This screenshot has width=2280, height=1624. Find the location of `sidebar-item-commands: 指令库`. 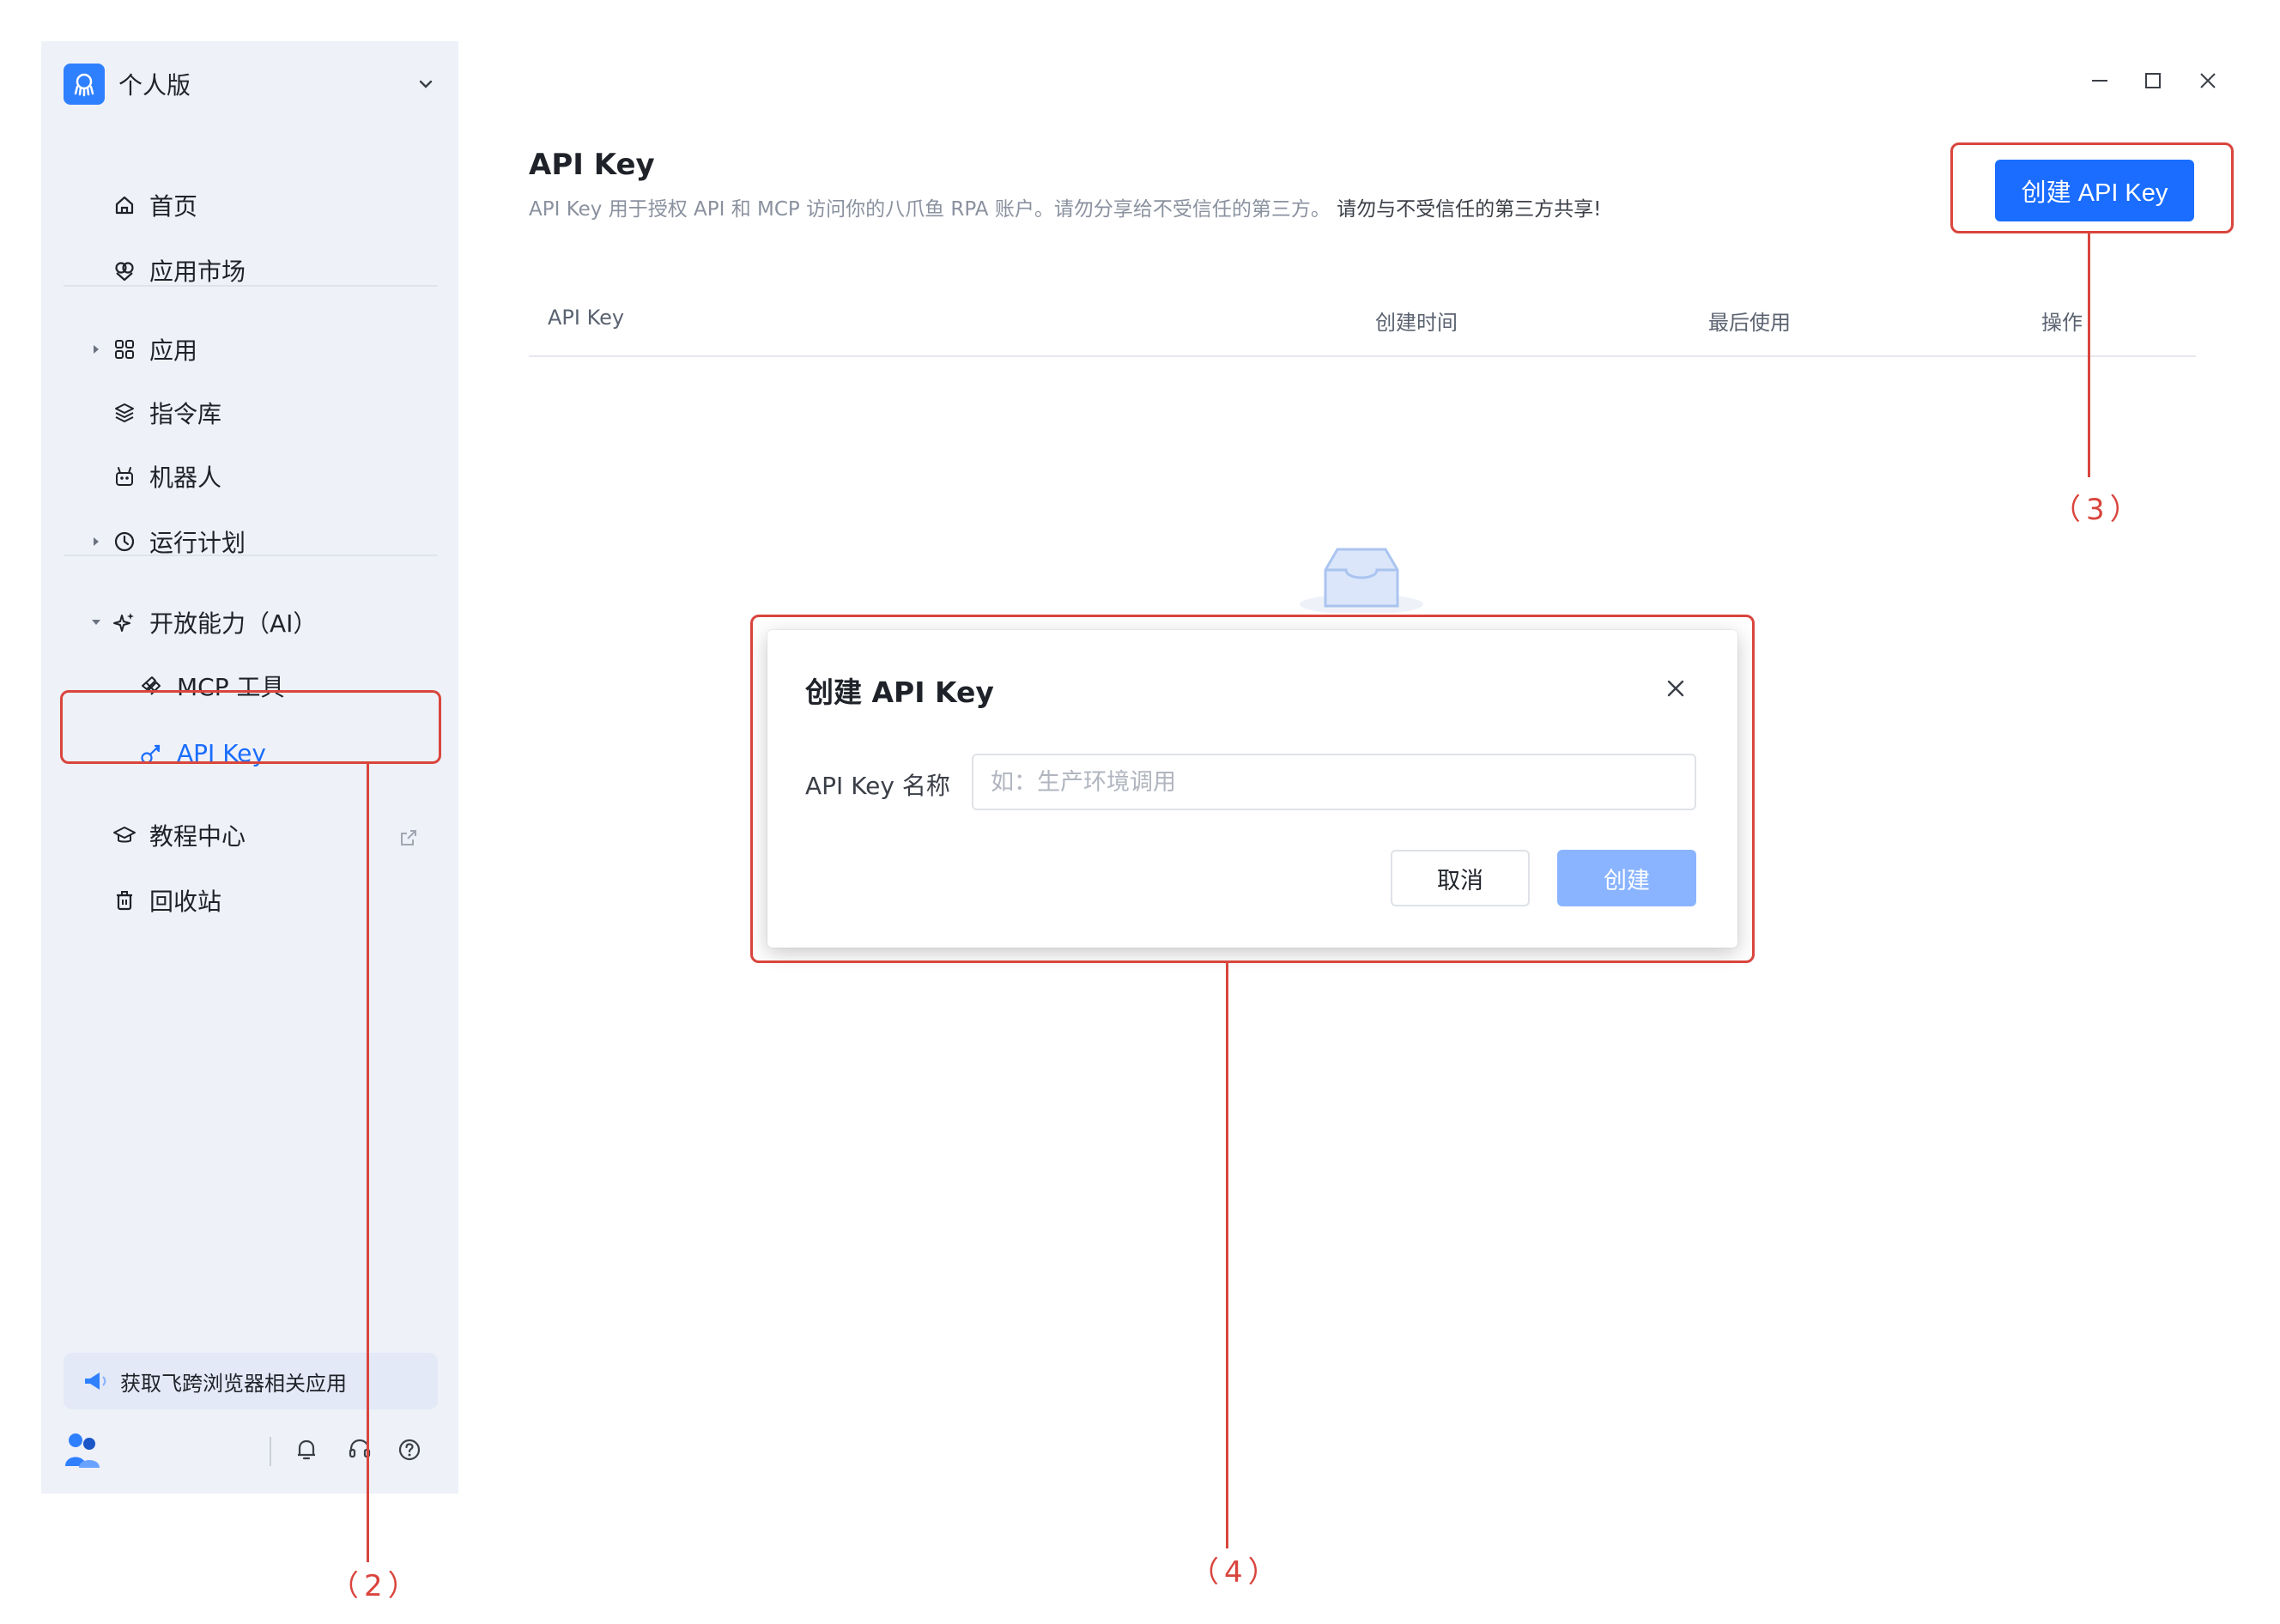

sidebar-item-commands: 指令库 is located at coordinates (251, 412).